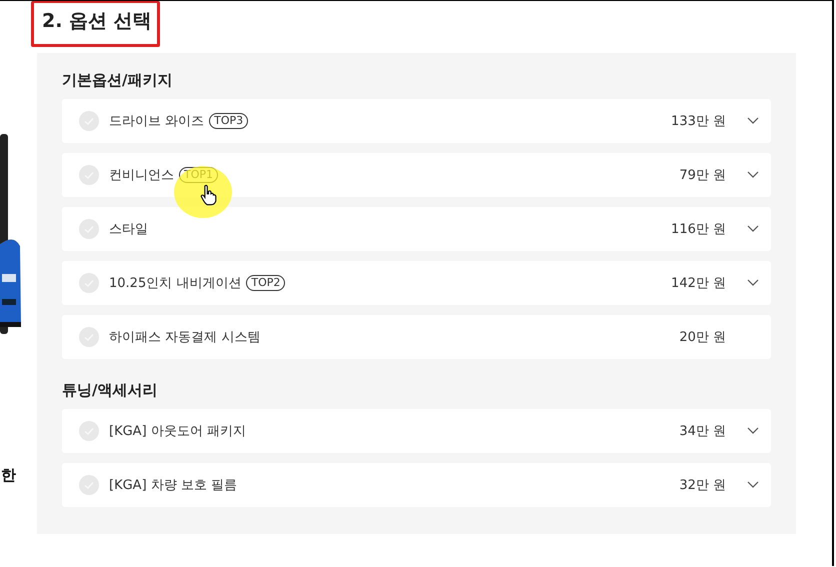  What do you see at coordinates (118, 80) in the screenshot?
I see `group-heading: 기본옵션/패키지` at bounding box center [118, 80].